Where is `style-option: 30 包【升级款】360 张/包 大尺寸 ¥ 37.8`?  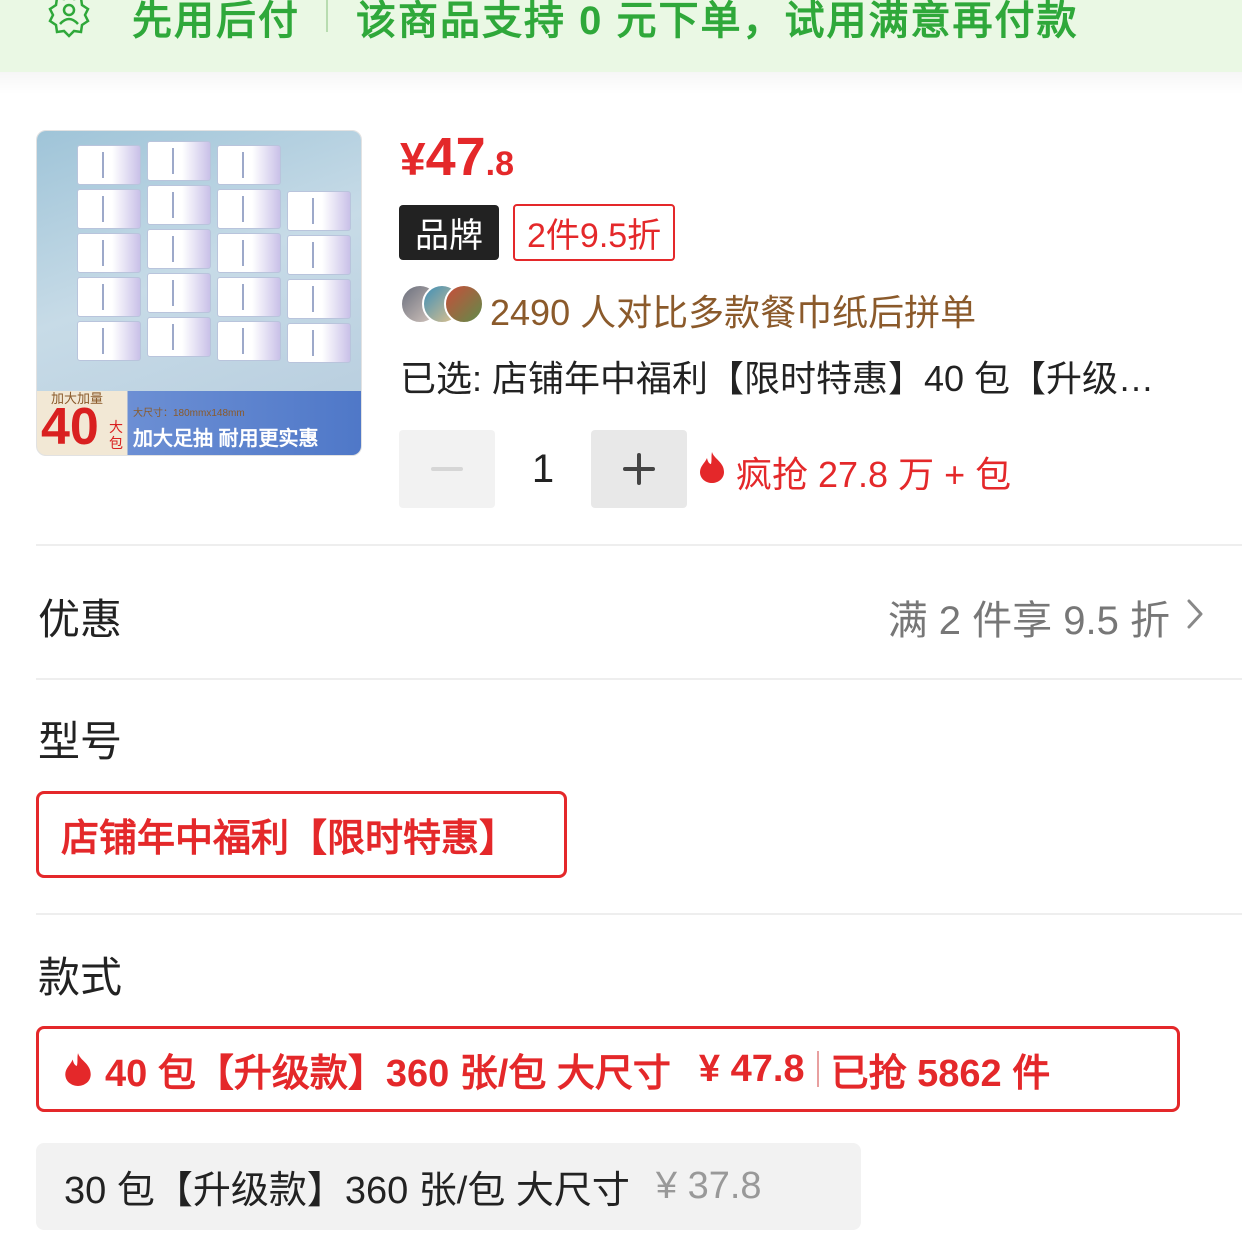
style-option: 30 包【升级款】360 张/包 大尺寸 ¥ 37.8 is located at coordinates (448, 1186).